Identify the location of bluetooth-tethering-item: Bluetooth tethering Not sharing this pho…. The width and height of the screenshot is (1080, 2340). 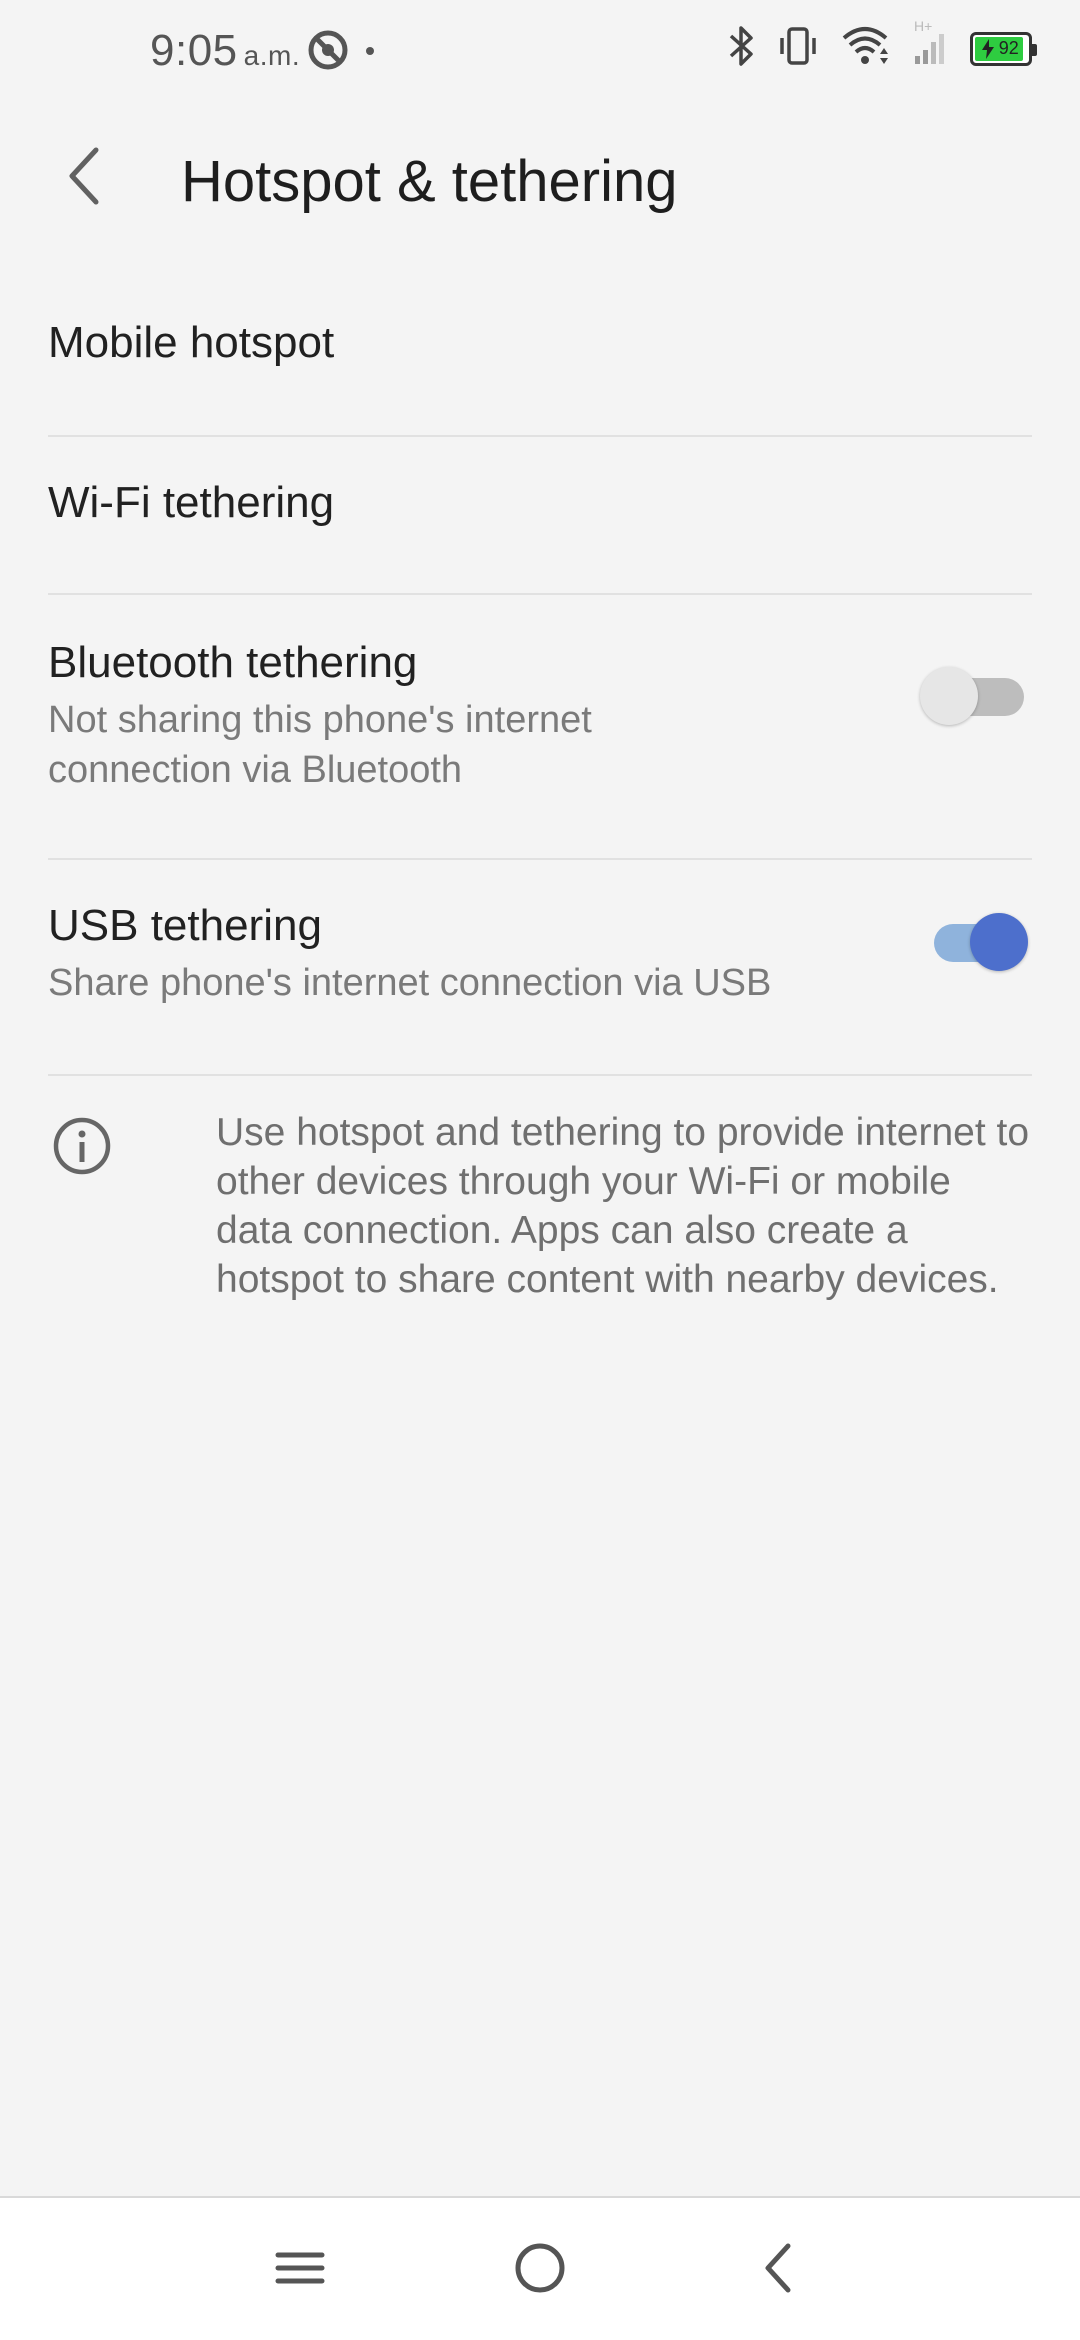
(540, 727).